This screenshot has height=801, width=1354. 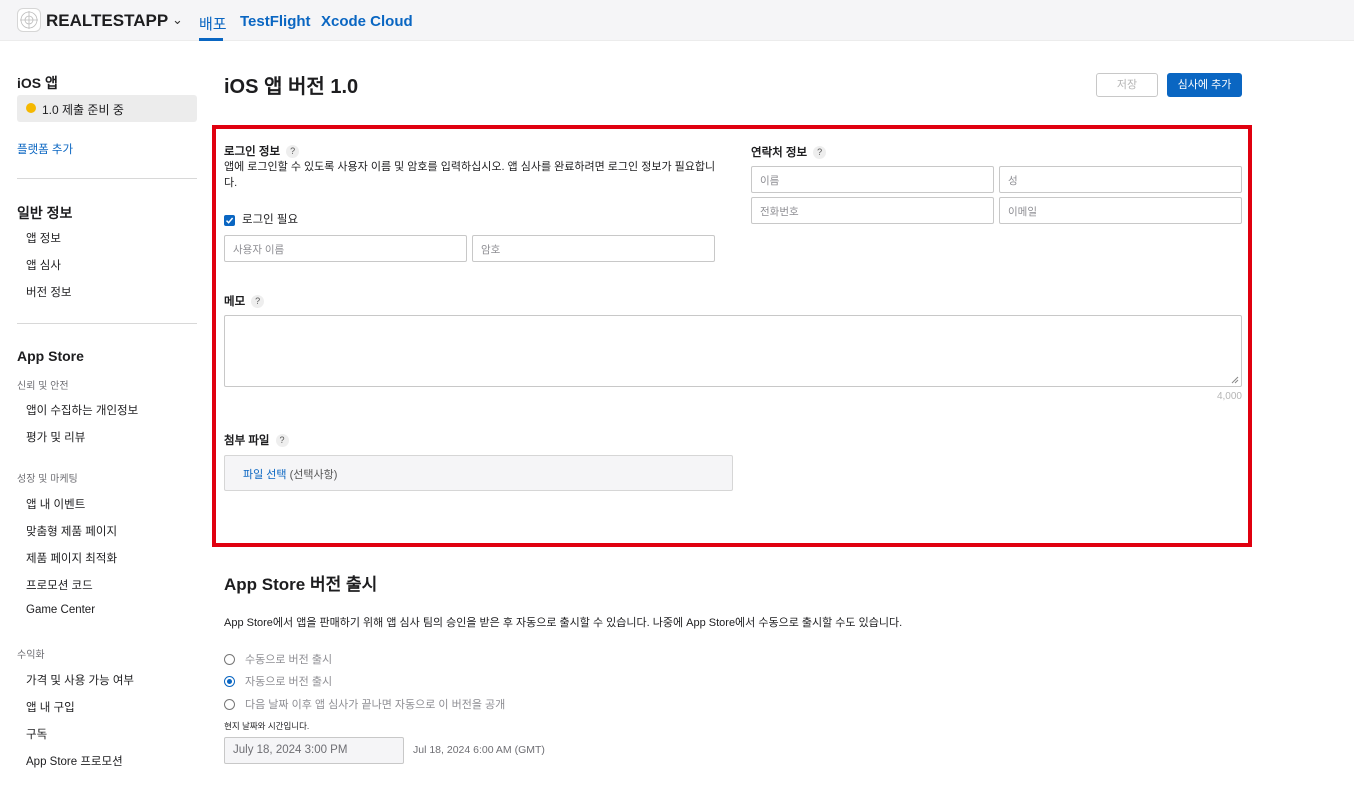 I want to click on tab-xcode-cloud: Xcode Cloud, so click(x=367, y=21).